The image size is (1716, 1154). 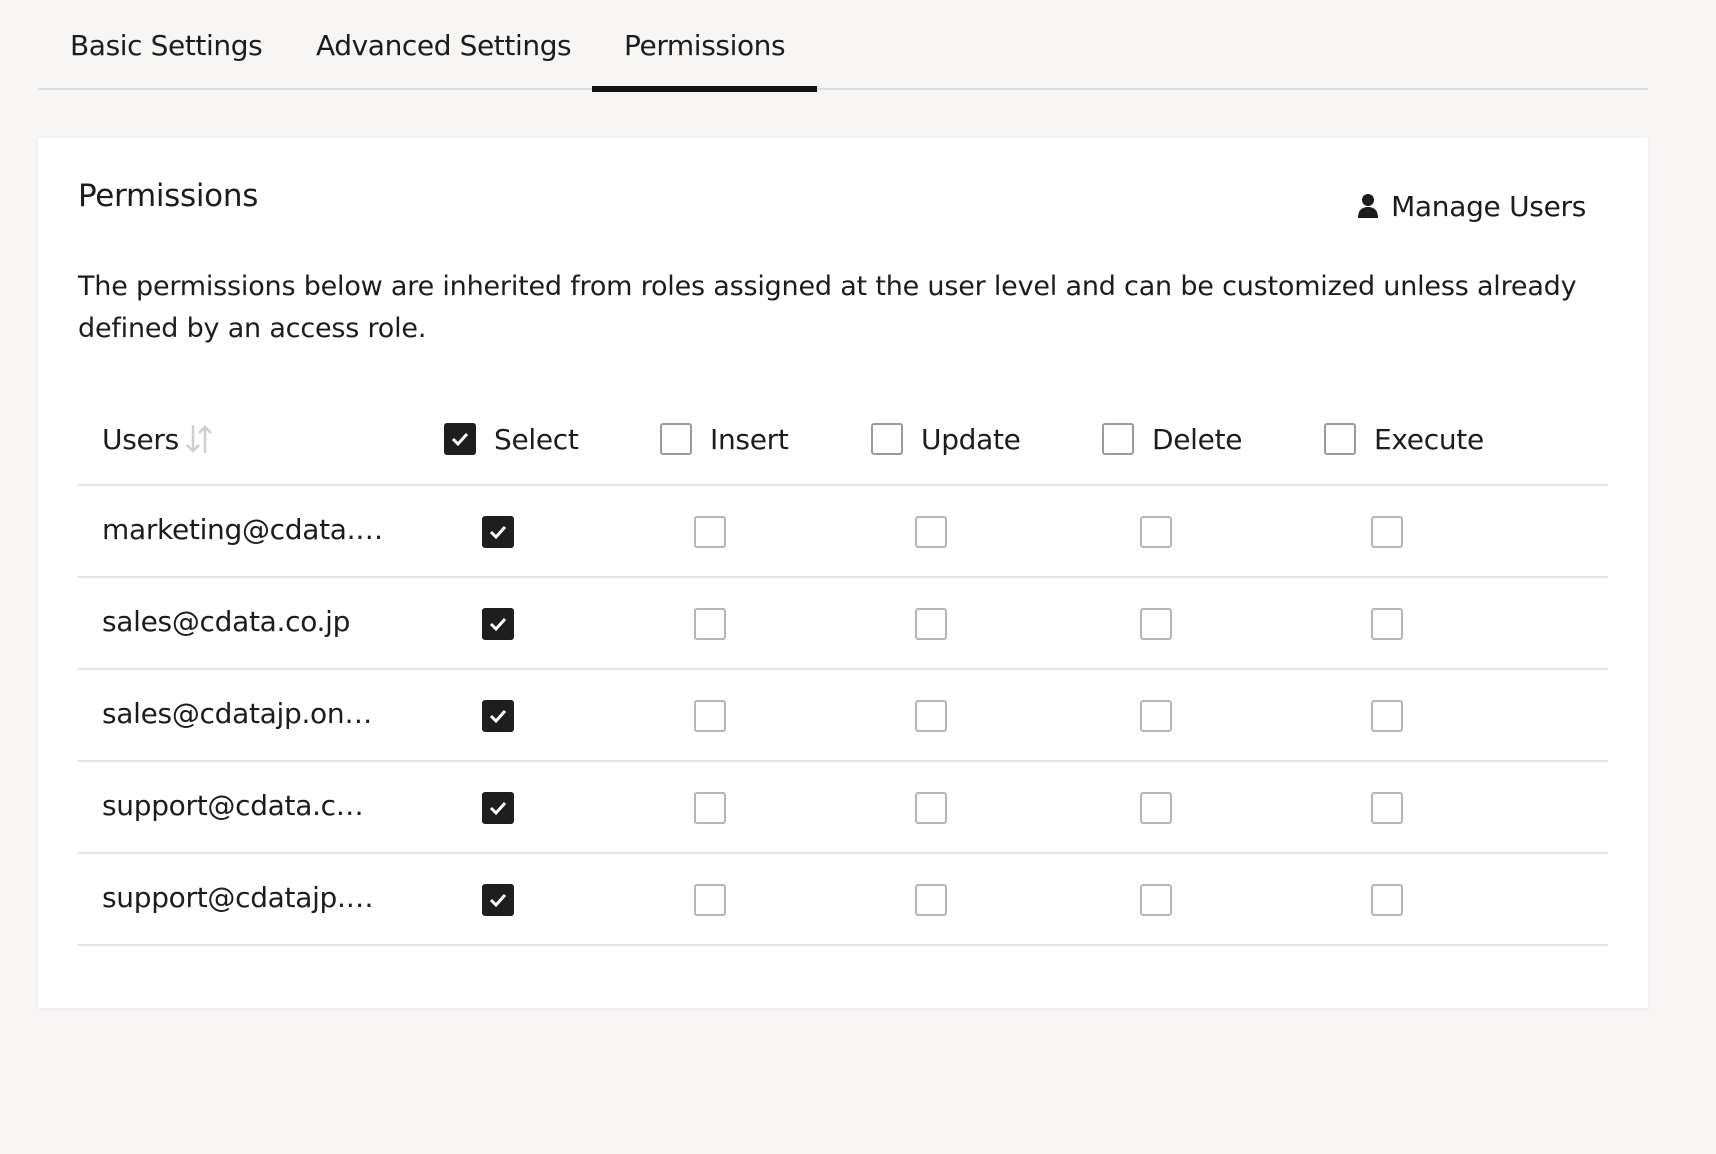 I want to click on update-column-header: Update, so click(x=946, y=439).